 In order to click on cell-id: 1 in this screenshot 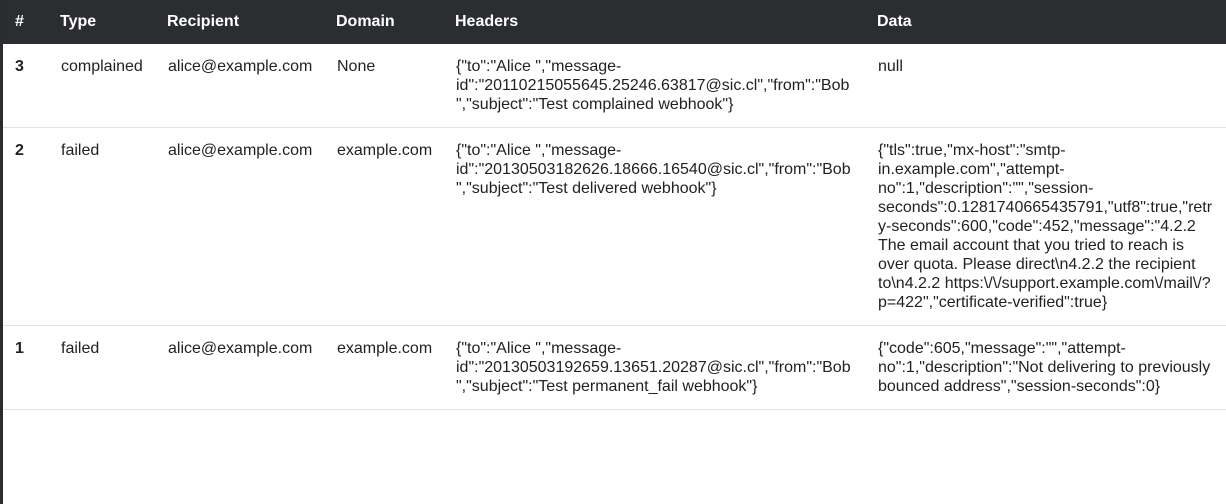, I will do `click(19, 348)`.